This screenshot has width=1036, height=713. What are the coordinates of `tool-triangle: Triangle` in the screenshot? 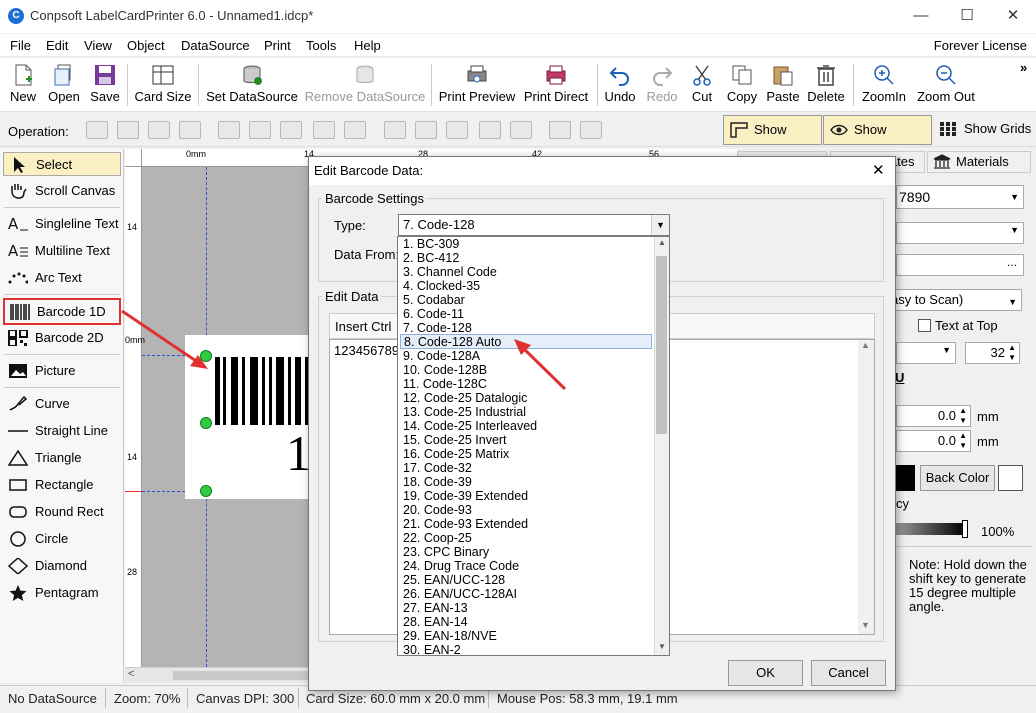 It's located at (62, 458).